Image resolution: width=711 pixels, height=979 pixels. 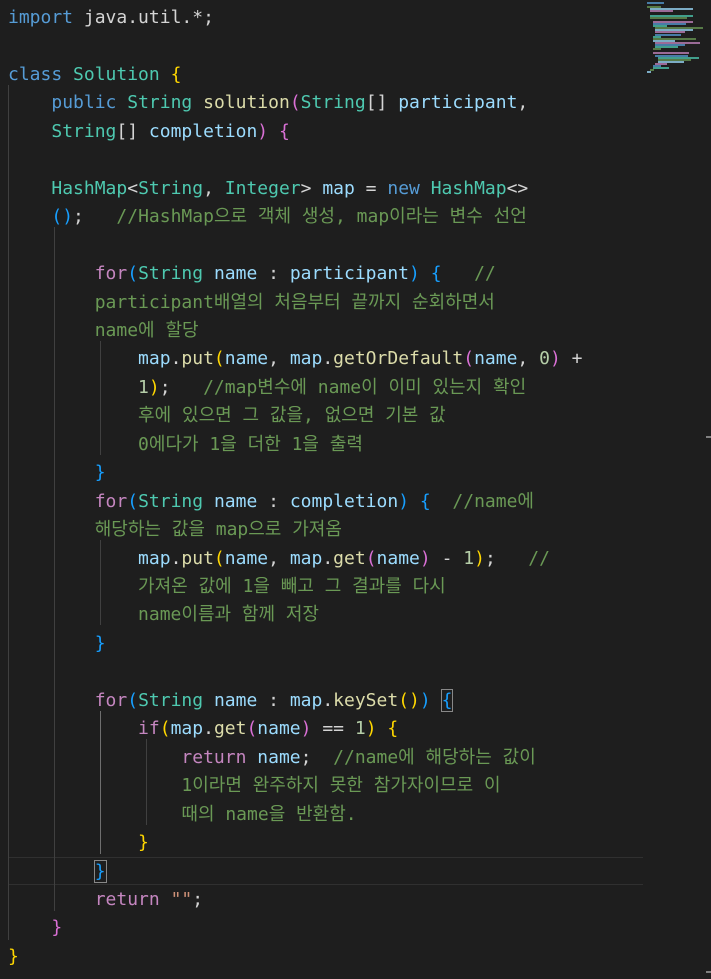 I want to click on keyword-token: import, so click(x=41, y=17).